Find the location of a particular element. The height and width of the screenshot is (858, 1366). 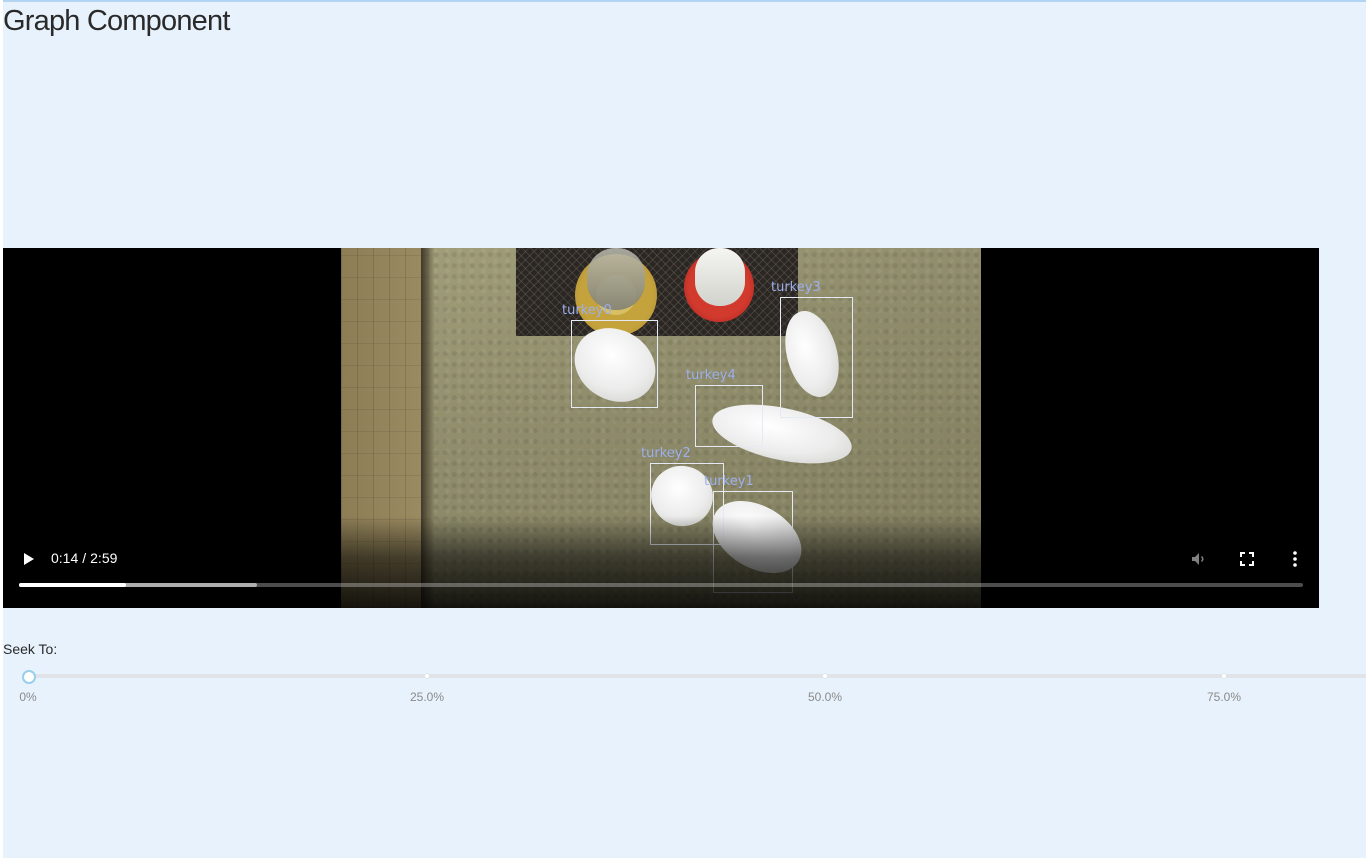

play-button is located at coordinates (29, 559).